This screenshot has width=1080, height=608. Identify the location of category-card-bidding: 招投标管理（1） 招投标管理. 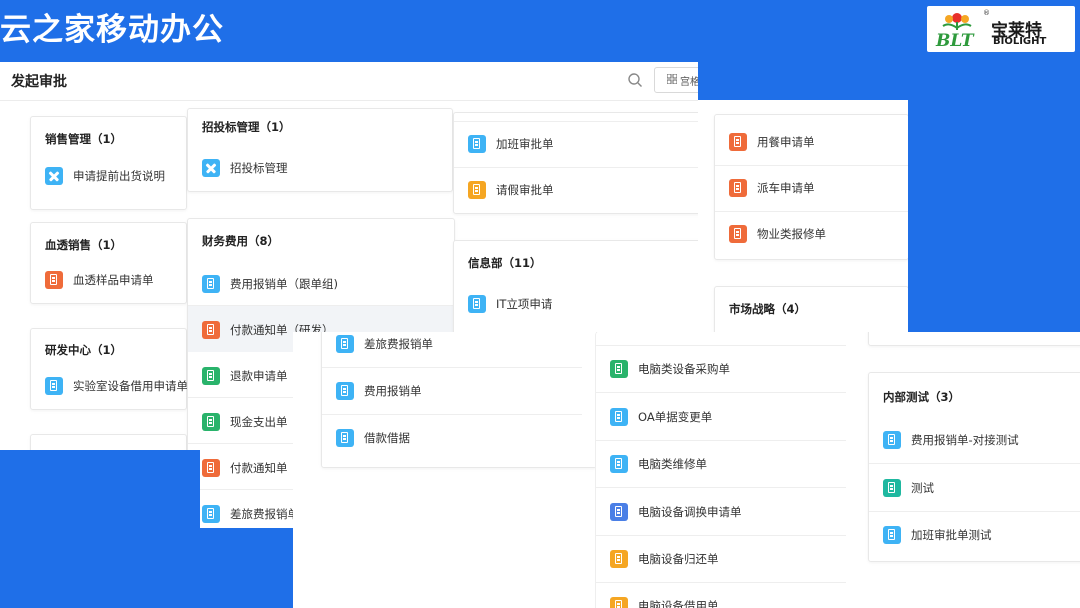
(320, 150).